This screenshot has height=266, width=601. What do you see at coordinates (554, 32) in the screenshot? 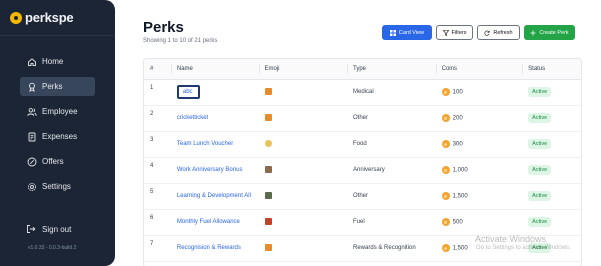
I see `create-perk-label: Create Perk` at bounding box center [554, 32].